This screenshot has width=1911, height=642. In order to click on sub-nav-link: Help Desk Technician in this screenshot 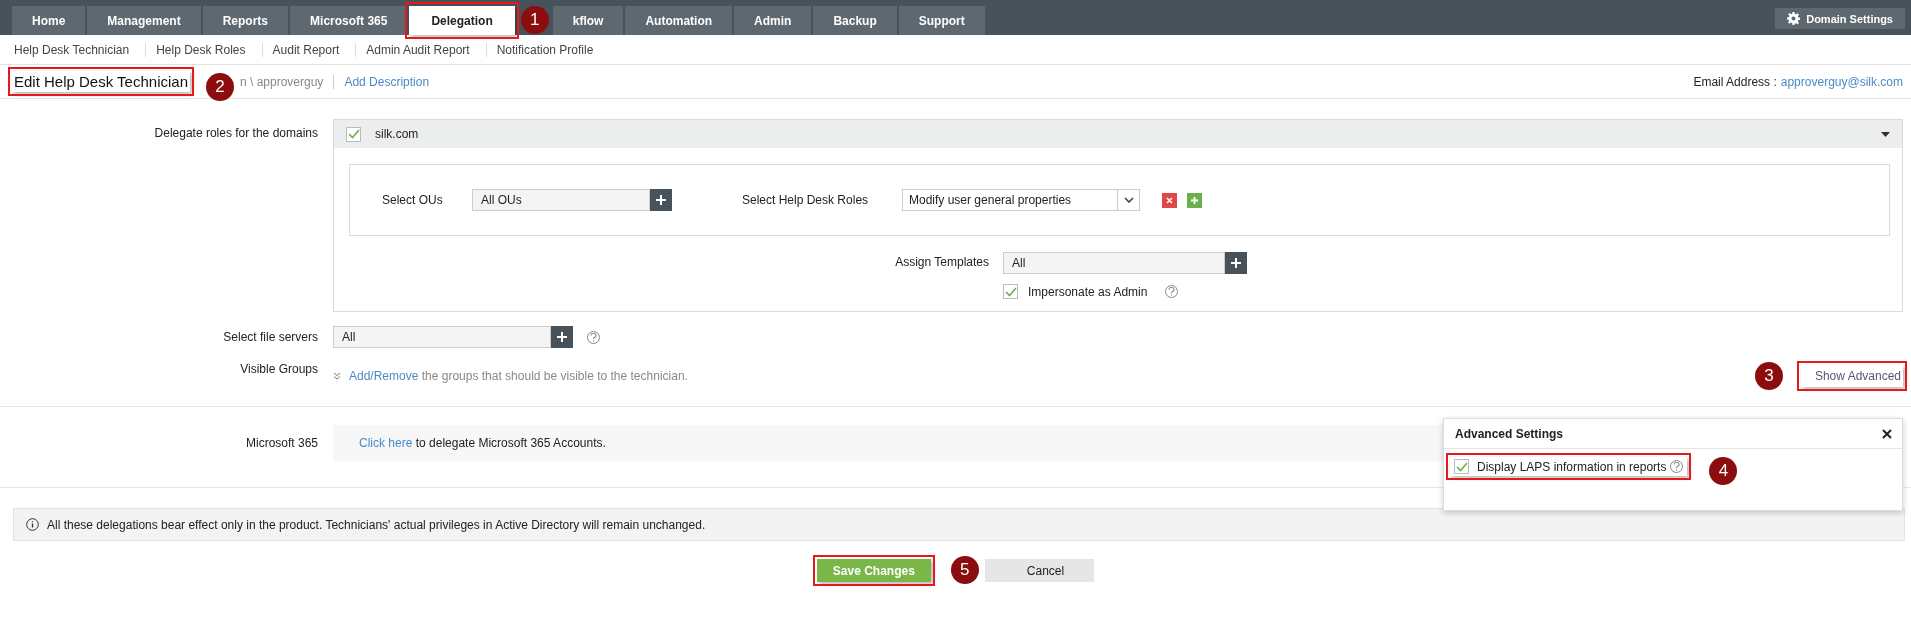, I will do `click(75, 49)`.